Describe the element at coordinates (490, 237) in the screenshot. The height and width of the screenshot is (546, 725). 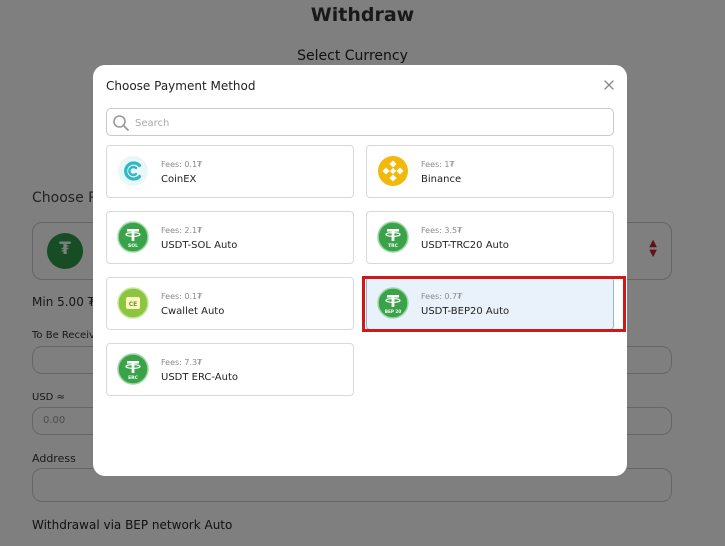
I see `payment-method-usdt-trc20: TRC Fees: 3.5₮ USDT-TRC20 Auto` at that location.